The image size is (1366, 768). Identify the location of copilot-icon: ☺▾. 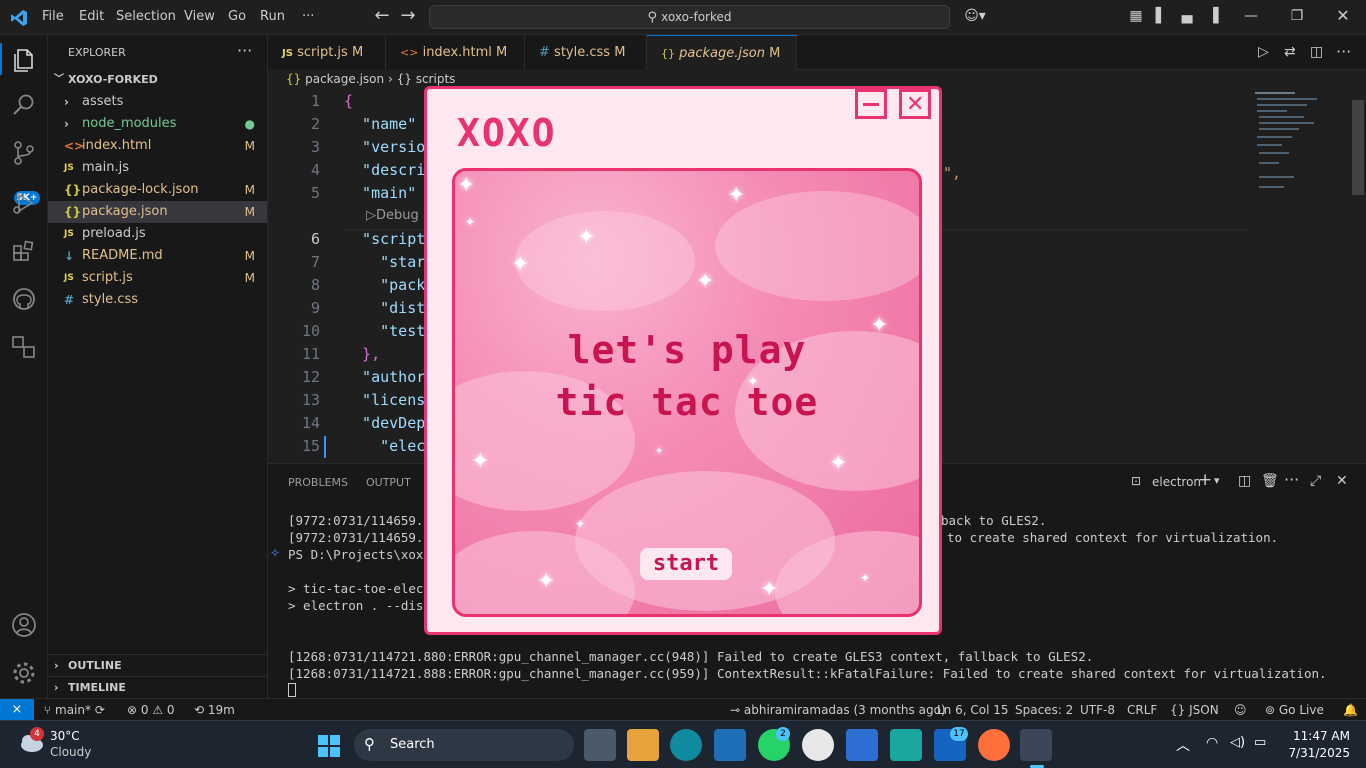
(975, 16).